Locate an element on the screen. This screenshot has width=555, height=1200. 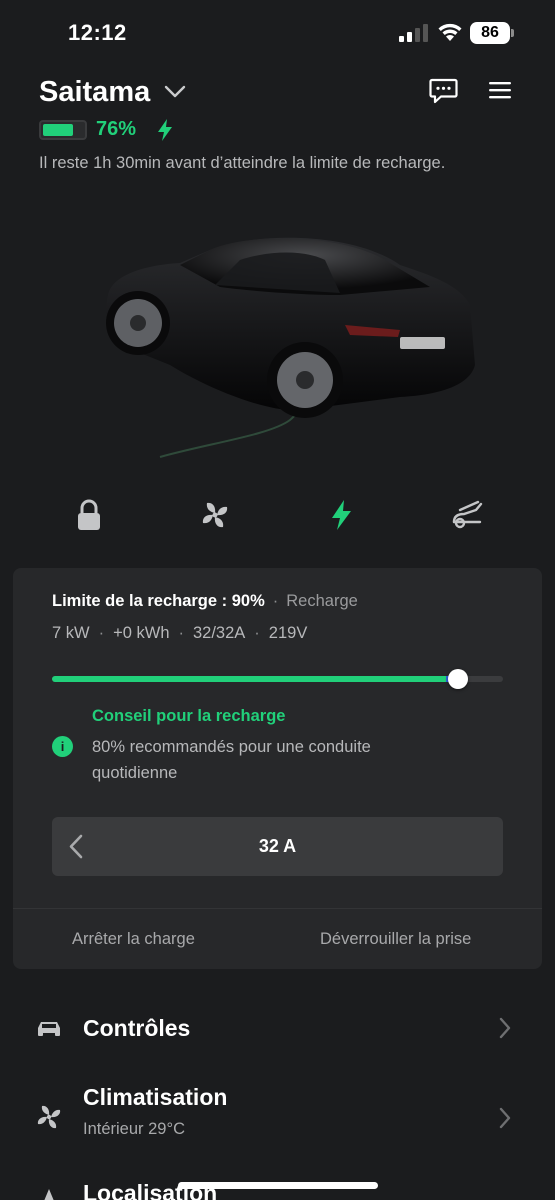
status-bar: 12:12 86 is located at coordinates (277, 33).